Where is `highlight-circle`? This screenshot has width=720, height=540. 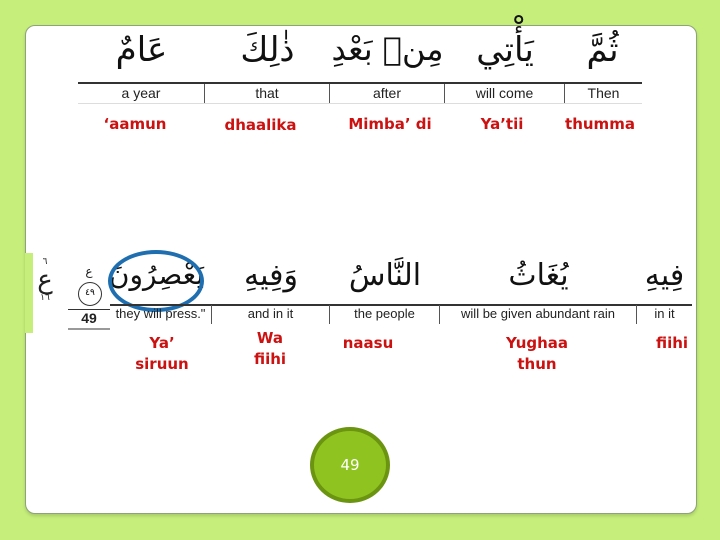 highlight-circle is located at coordinates (156, 281).